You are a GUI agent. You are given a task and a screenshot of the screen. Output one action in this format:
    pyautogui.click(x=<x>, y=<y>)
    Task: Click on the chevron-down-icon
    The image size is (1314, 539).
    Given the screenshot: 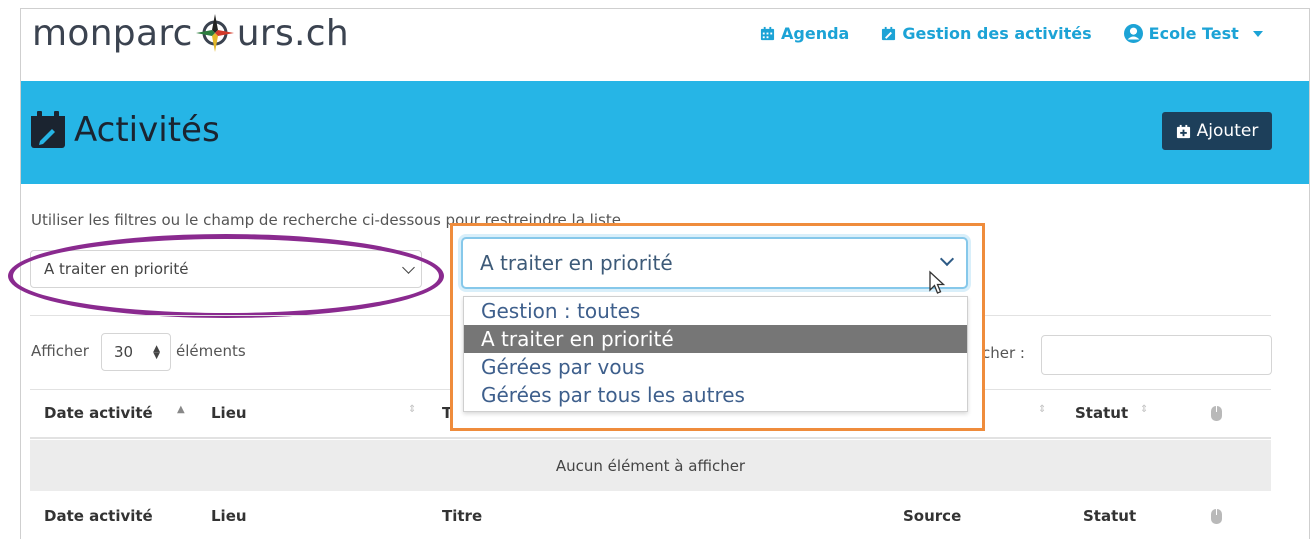 What is the action you would take?
    pyautogui.click(x=947, y=259)
    